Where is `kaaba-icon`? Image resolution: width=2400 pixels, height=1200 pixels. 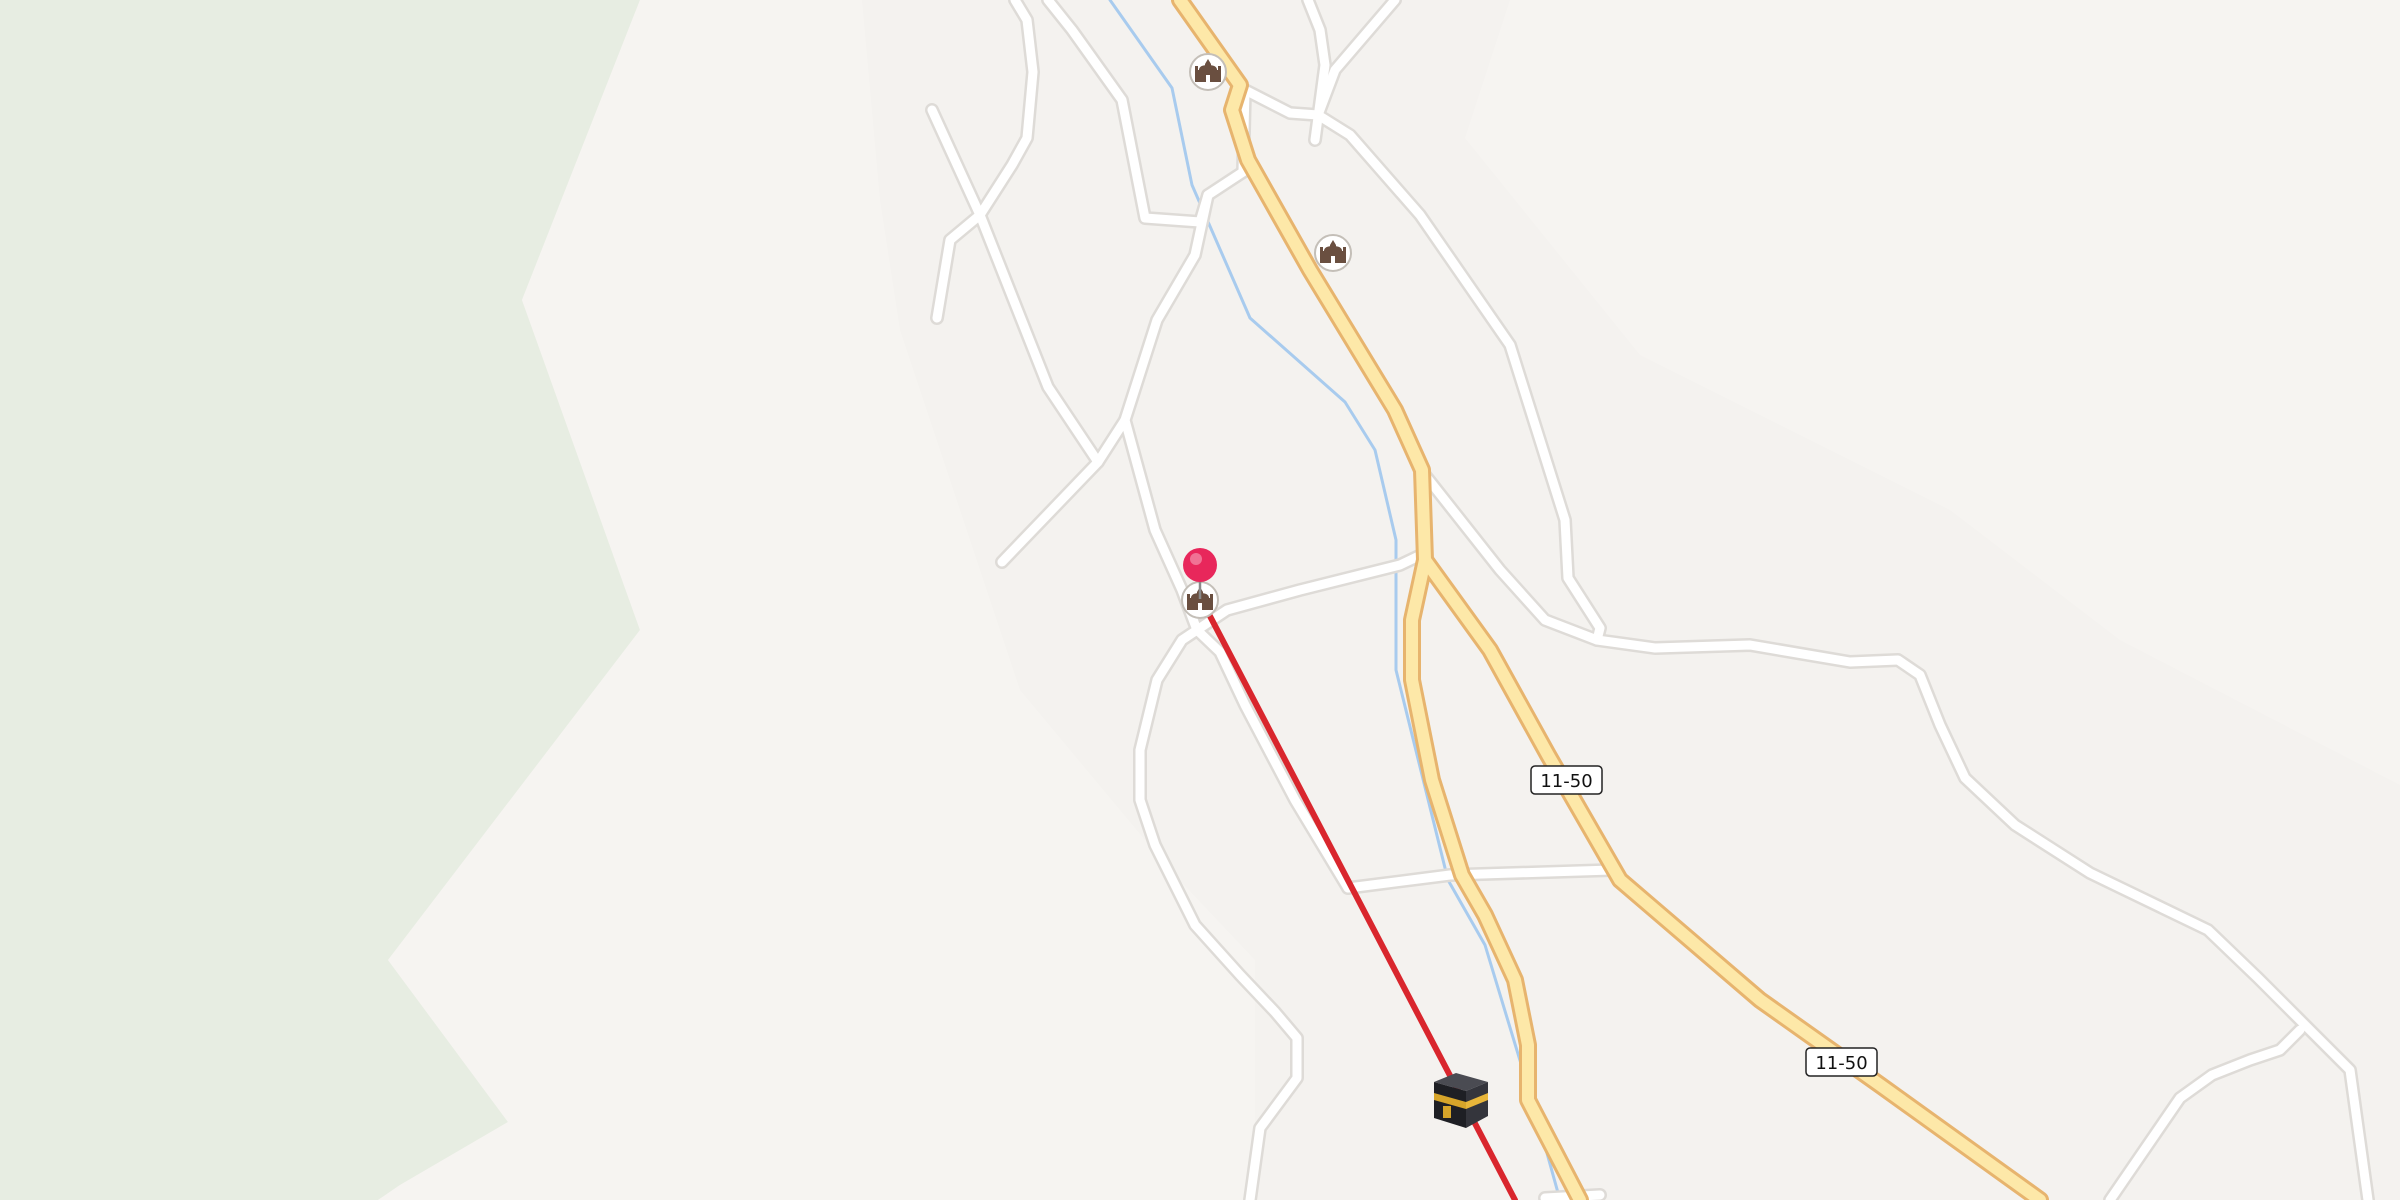
kaaba-icon is located at coordinates (1461, 1100).